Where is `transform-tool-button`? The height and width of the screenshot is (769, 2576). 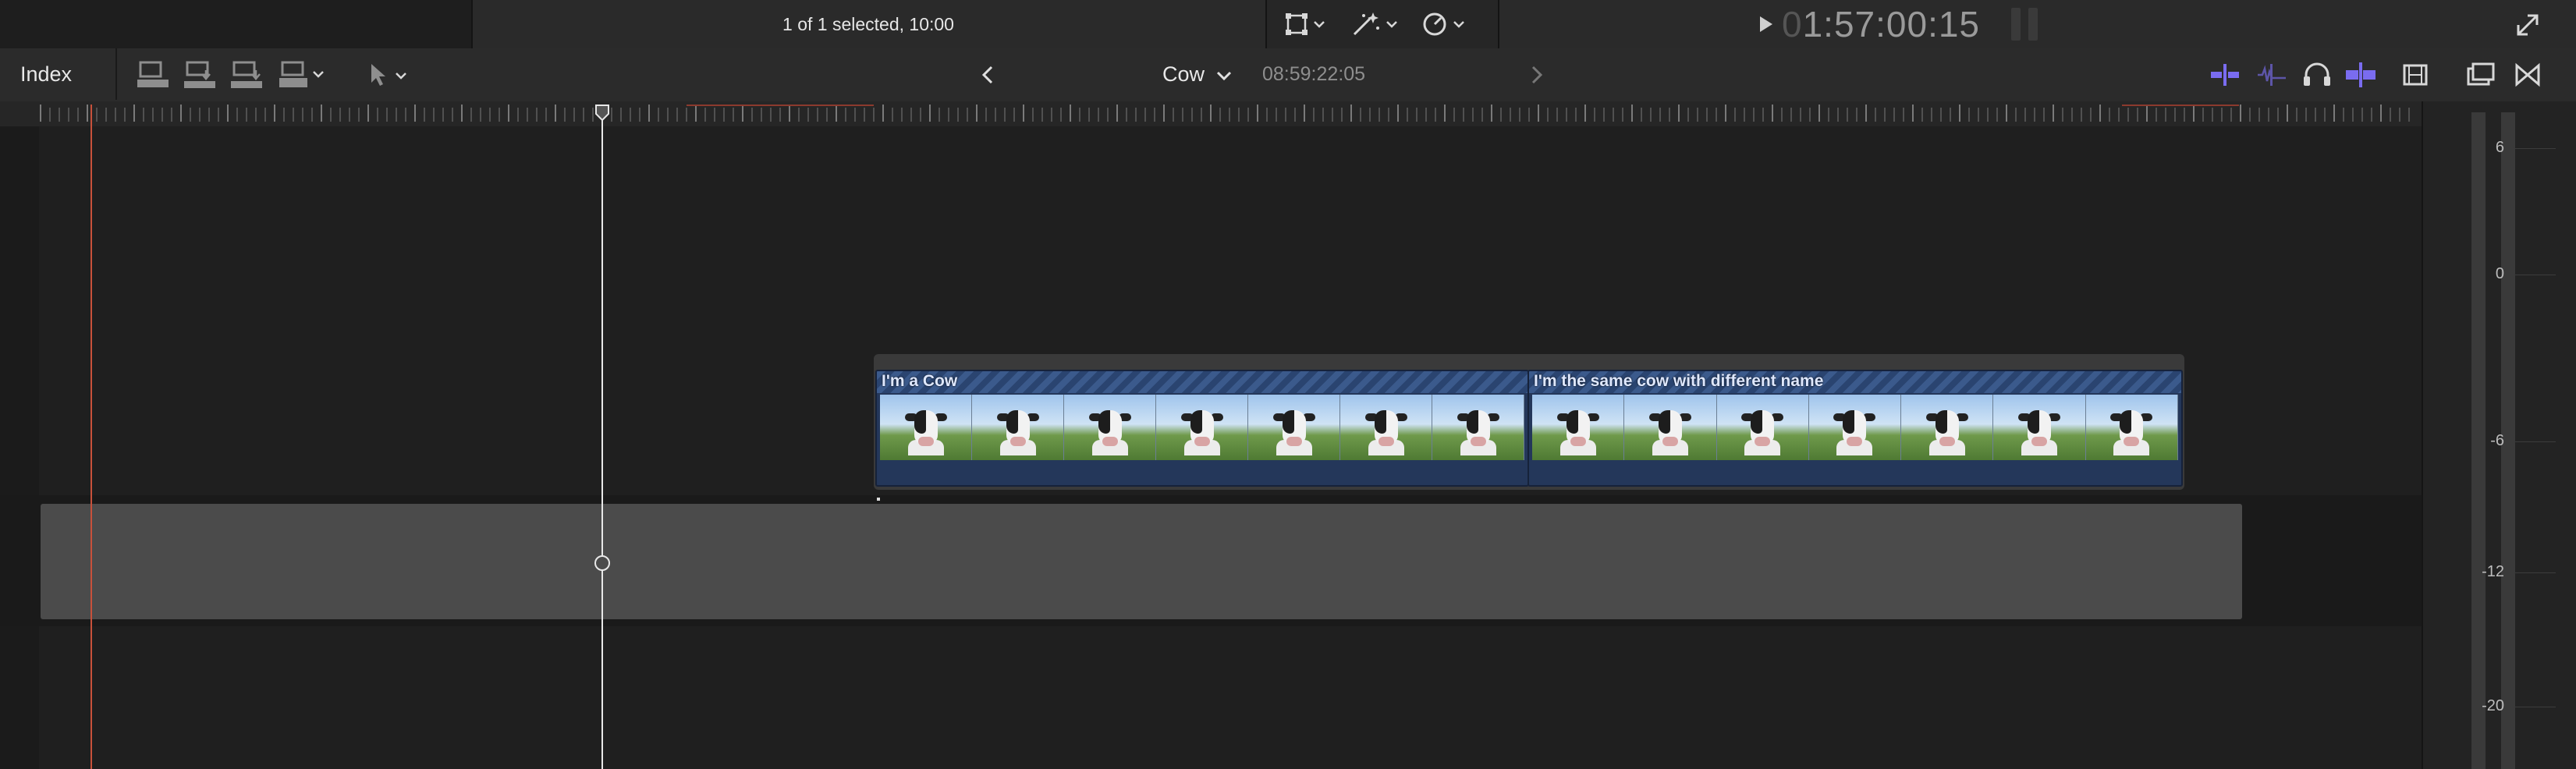
transform-tool-button is located at coordinates (1306, 24).